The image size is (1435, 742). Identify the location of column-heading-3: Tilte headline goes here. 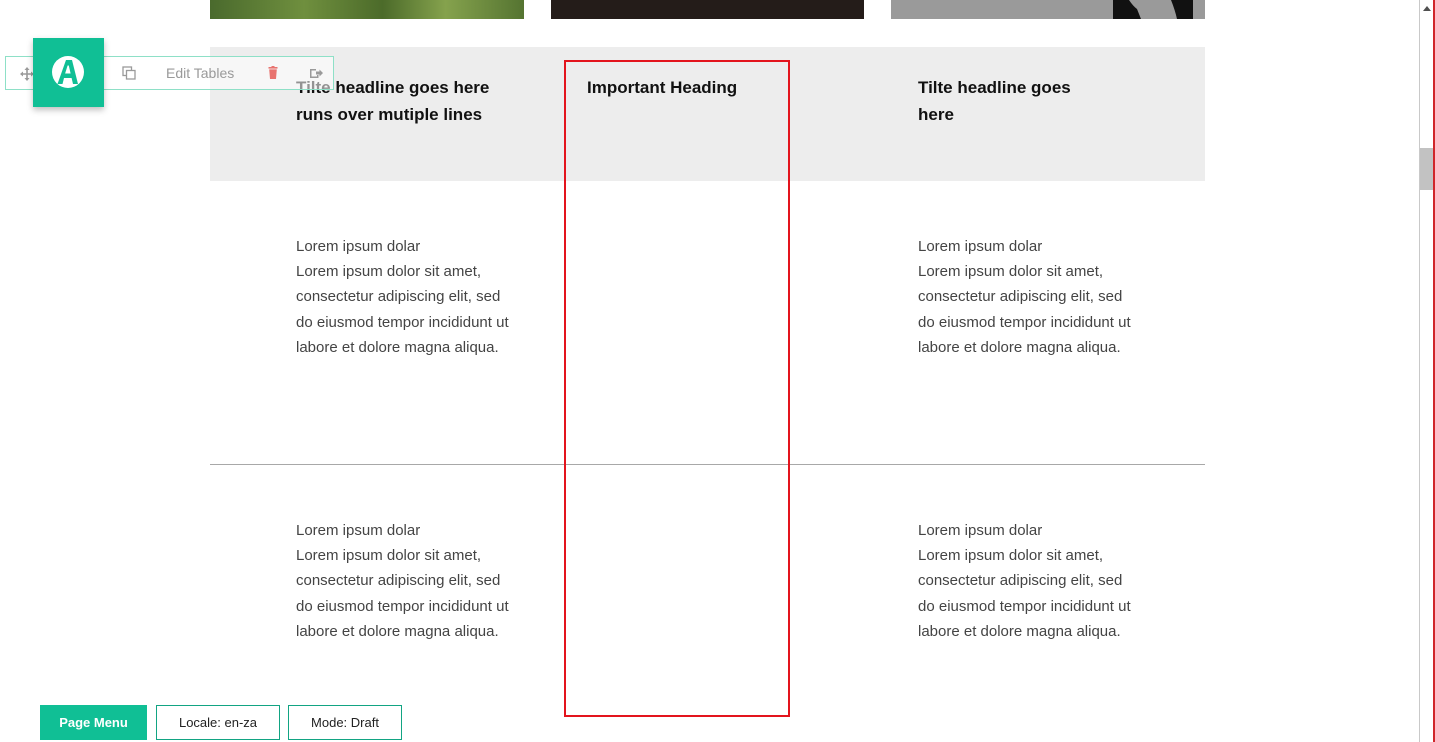
(1013, 101).